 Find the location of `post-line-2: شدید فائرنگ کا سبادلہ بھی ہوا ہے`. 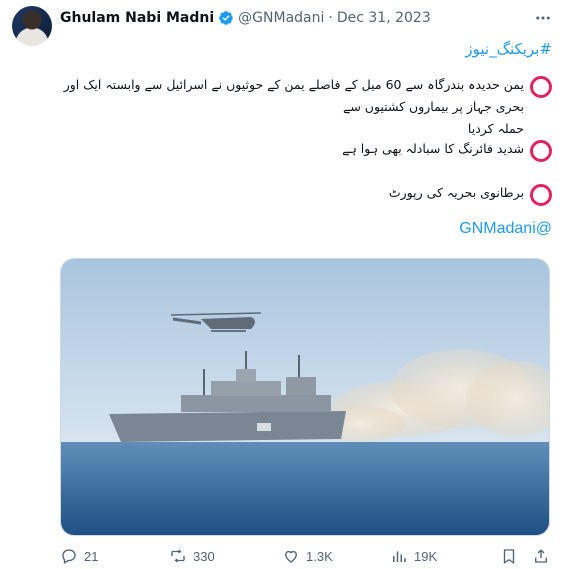

post-line-2: شدید فائرنگ کا سبادلہ بھی ہوا ہے is located at coordinates (447, 150).